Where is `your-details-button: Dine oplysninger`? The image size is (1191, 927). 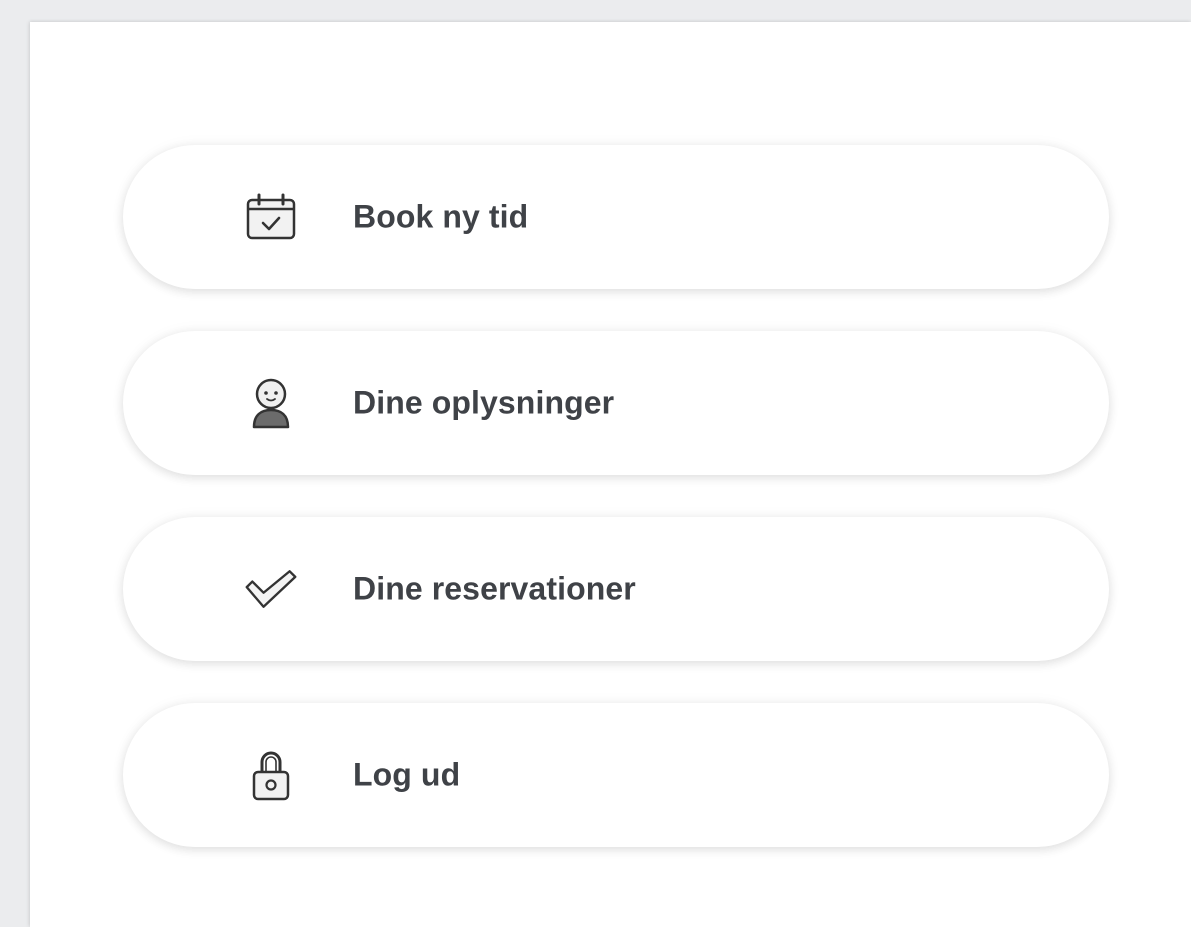 your-details-button: Dine oplysninger is located at coordinates (616, 403).